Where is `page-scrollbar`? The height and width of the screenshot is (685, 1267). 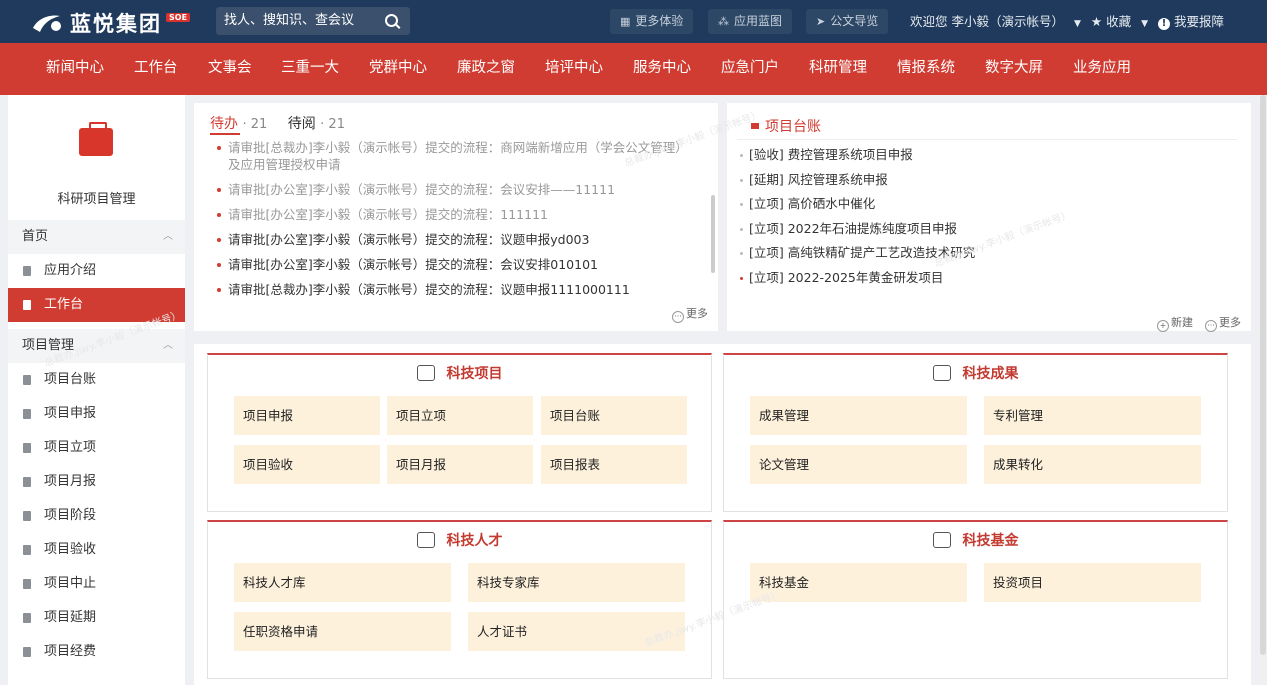 page-scrollbar is located at coordinates (1263, 390).